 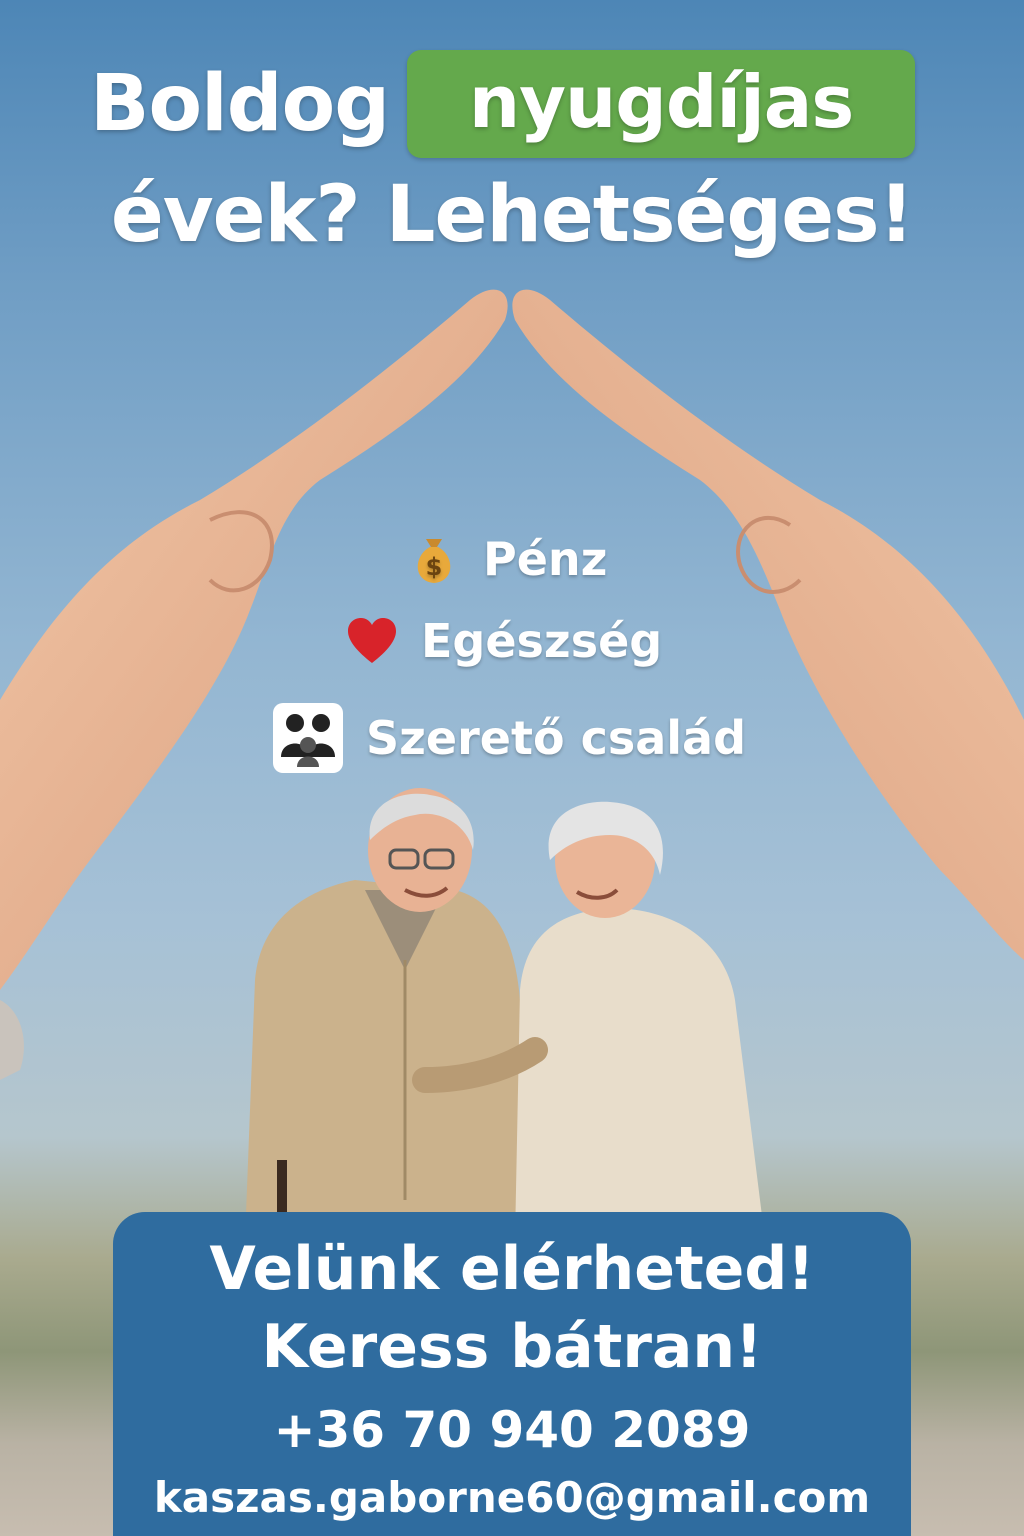 I want to click on benefit-item-szereto-csalad: Szerető család, so click(x=508, y=738).